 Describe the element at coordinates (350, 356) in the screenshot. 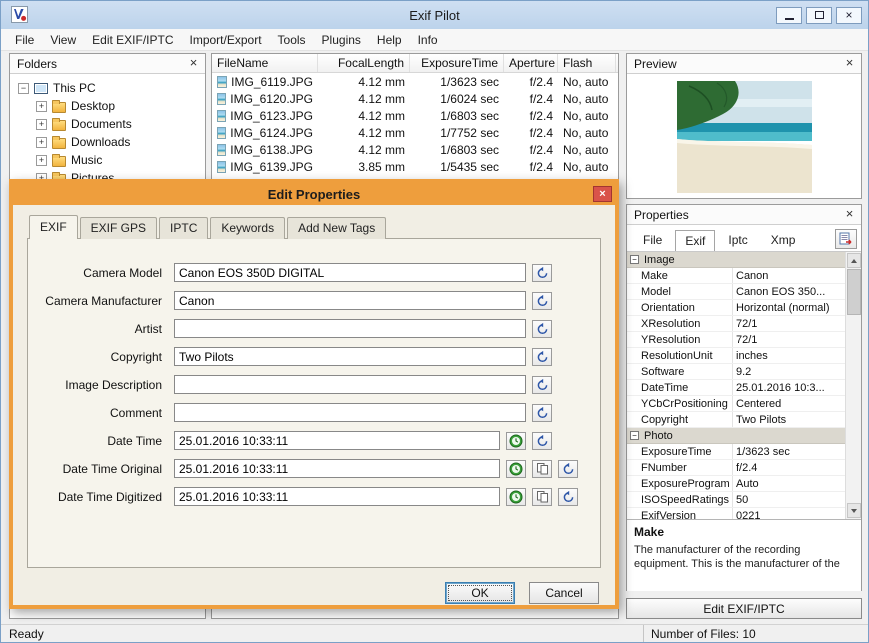

I see `copyright-input` at that location.